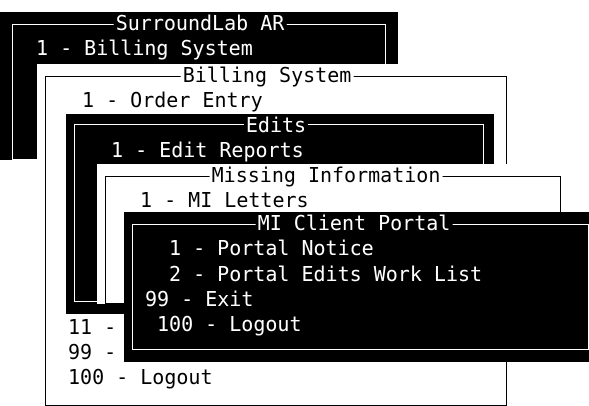 The width and height of the screenshot is (589, 406). I want to click on menu-item-99: 99 -, so click(92, 352).